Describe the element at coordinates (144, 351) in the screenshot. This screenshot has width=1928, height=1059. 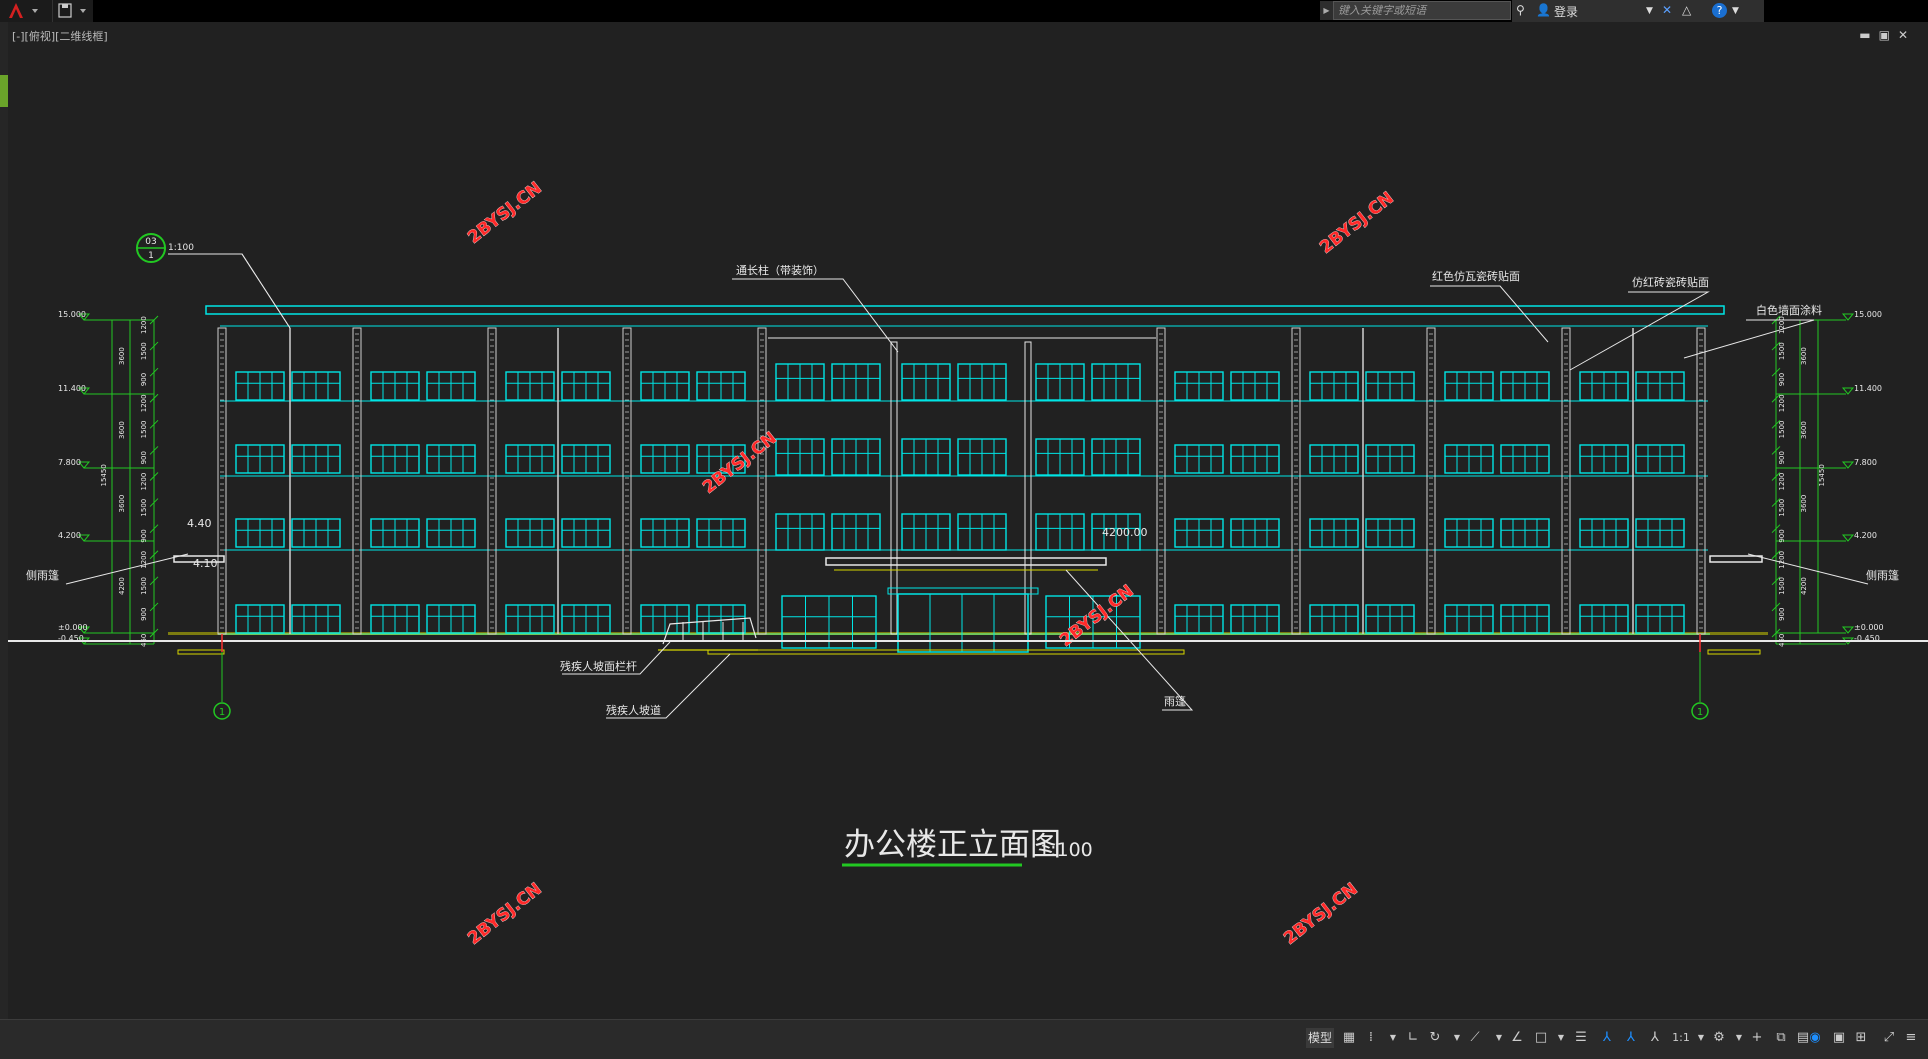
I see `dim-inner-label: 1500` at that location.